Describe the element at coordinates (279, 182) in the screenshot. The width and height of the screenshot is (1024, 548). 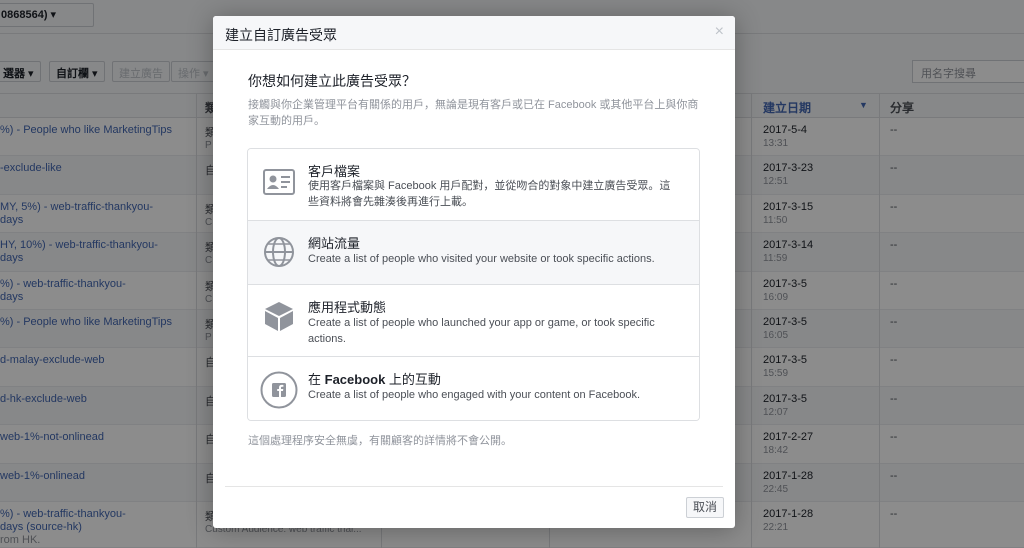
I see `contact-card-icon` at that location.